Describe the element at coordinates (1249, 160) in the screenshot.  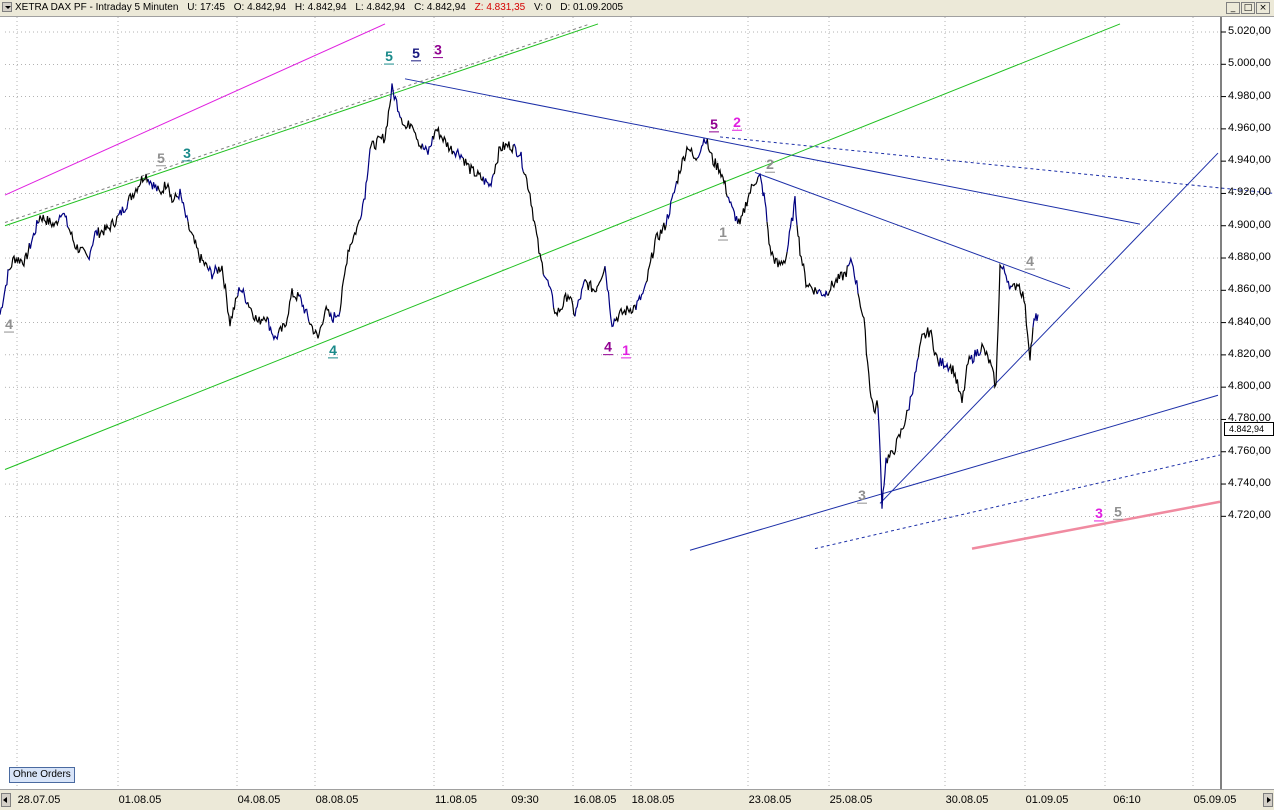
I see `y-tick-label: 4.940,00` at that location.